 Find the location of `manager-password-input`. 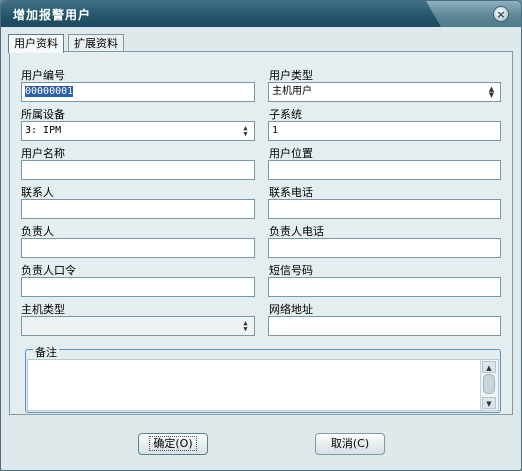

manager-password-input is located at coordinates (138, 287).